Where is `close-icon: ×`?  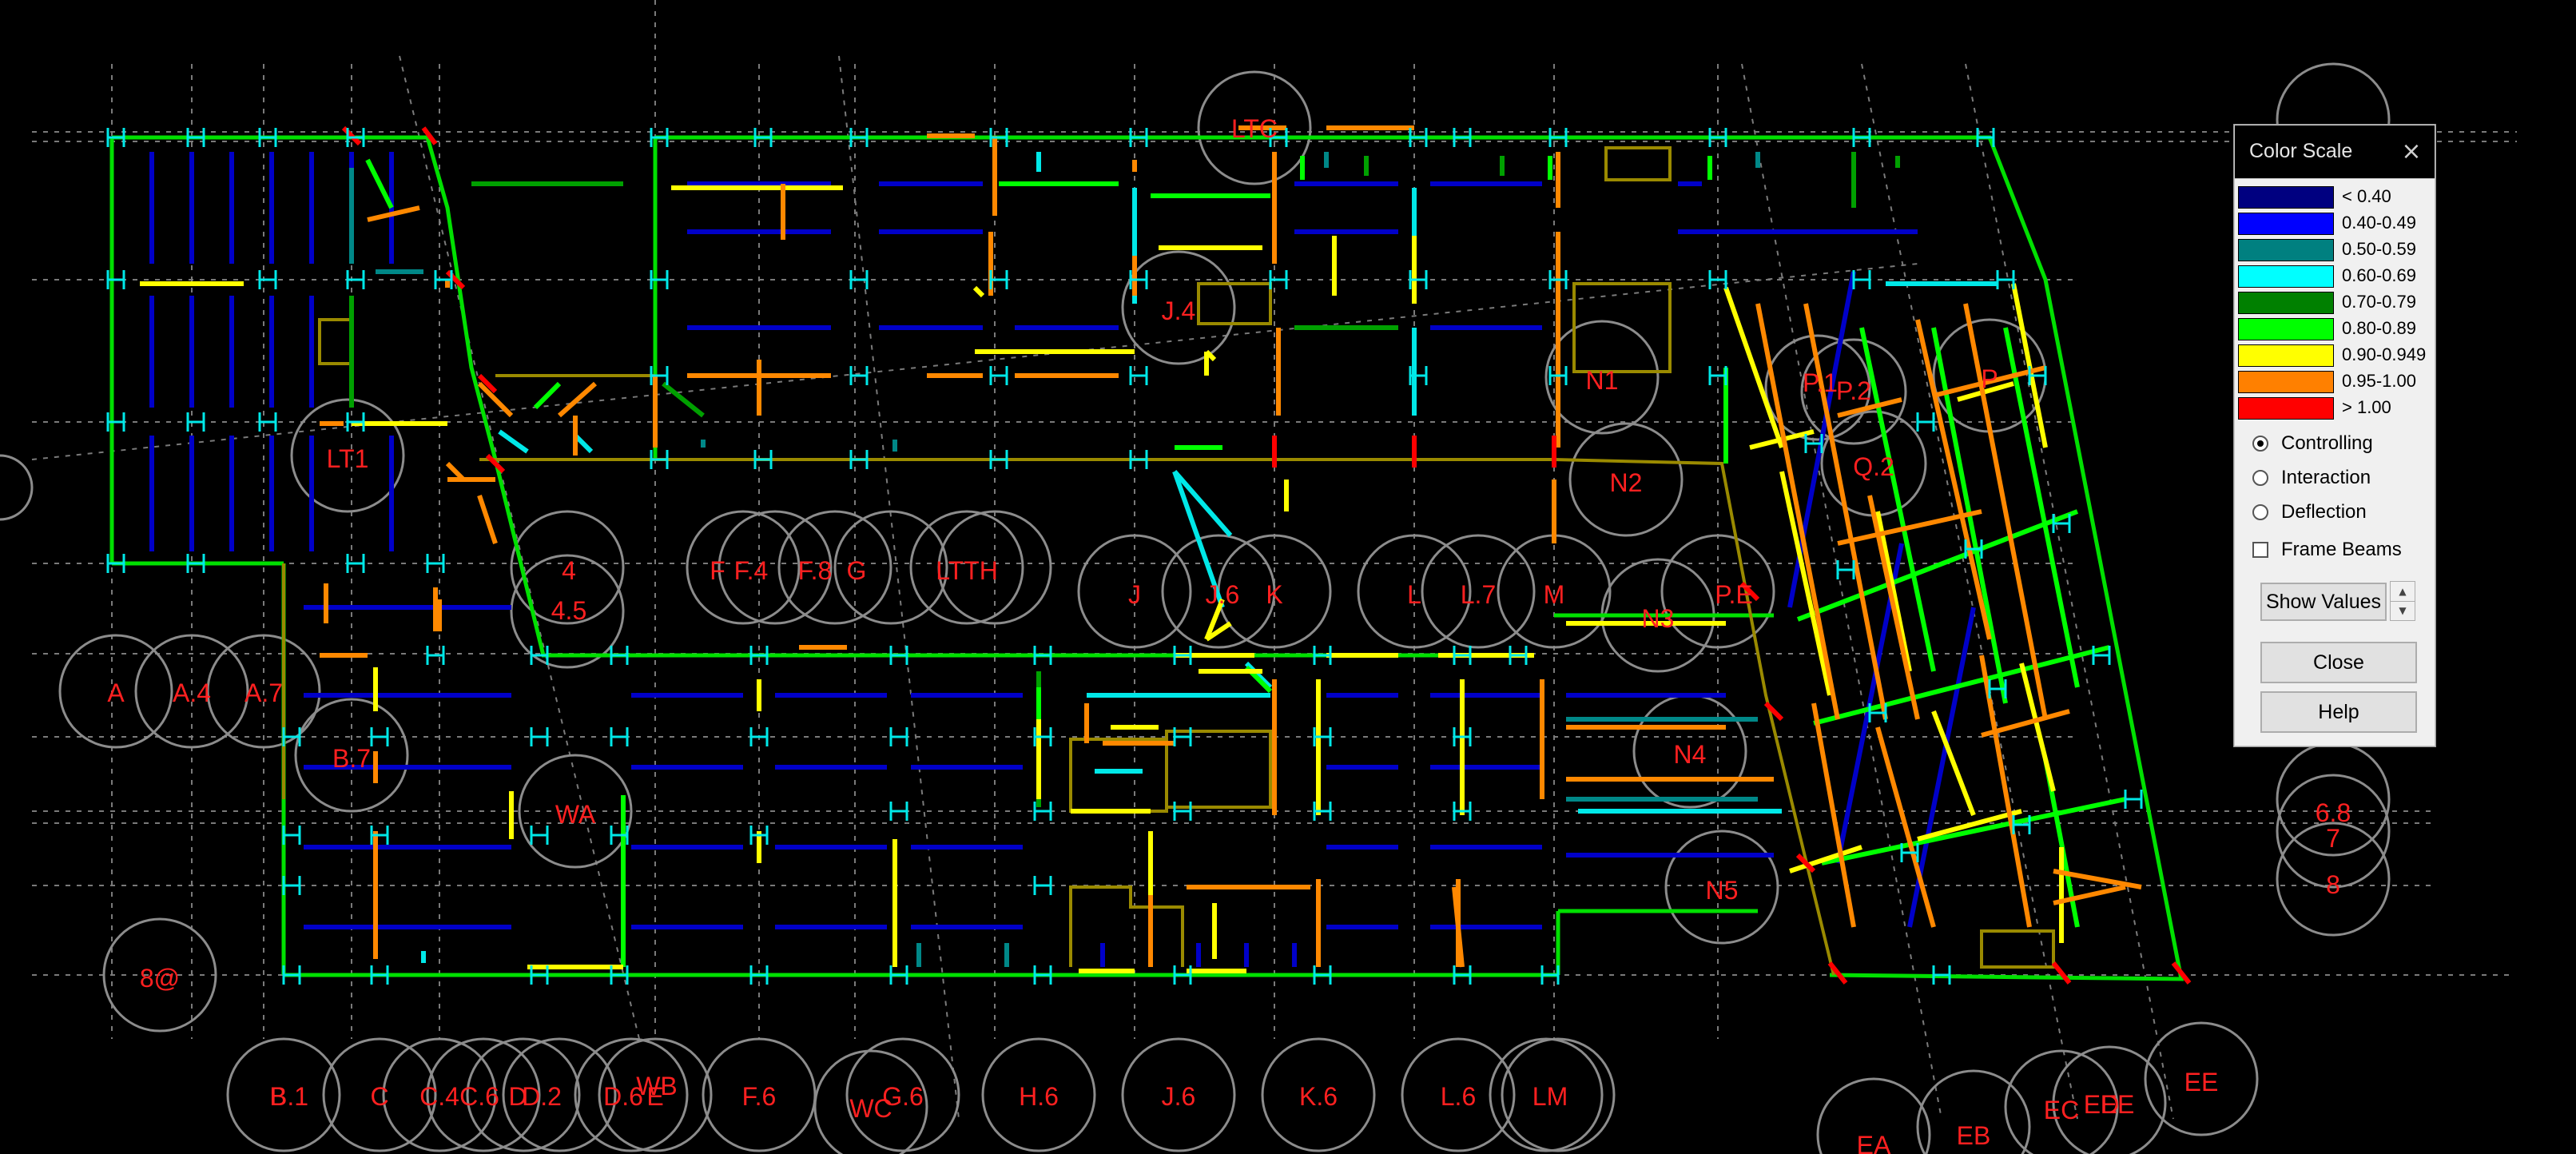 close-icon: × is located at coordinates (2411, 153).